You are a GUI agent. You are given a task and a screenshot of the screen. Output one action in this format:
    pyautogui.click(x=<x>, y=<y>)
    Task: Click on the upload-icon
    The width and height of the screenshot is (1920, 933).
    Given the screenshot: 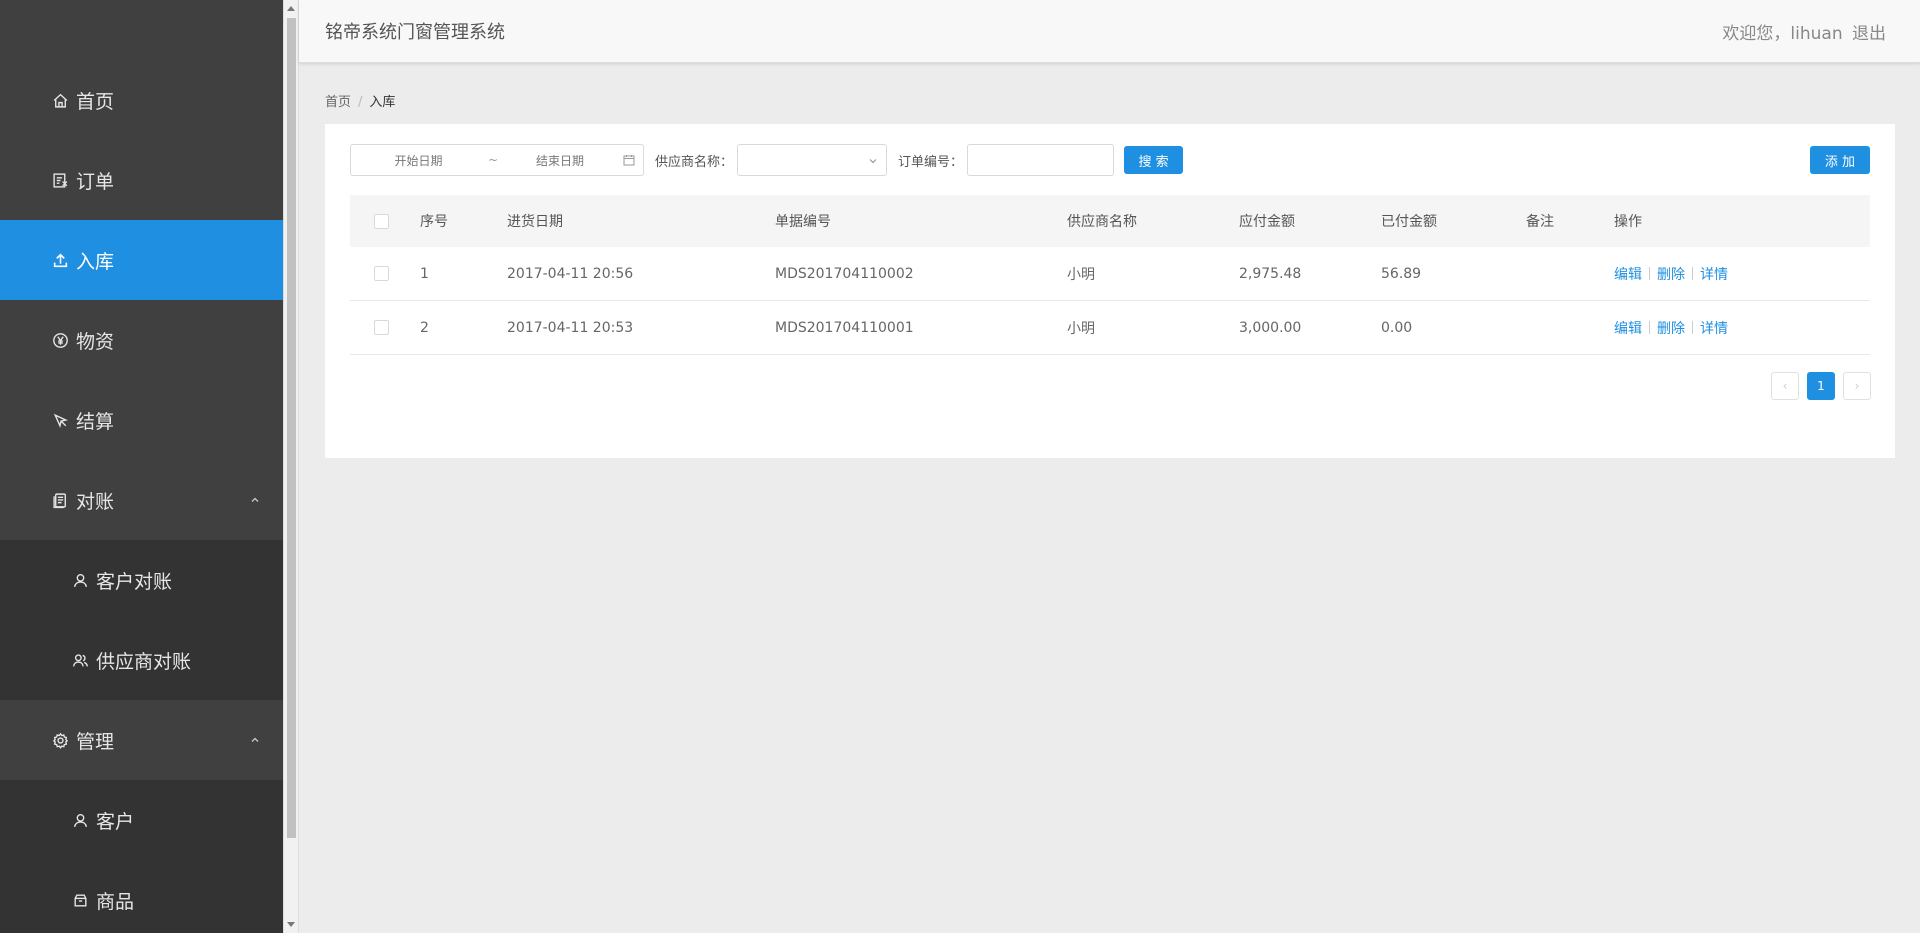 What is the action you would take?
    pyautogui.click(x=60, y=260)
    